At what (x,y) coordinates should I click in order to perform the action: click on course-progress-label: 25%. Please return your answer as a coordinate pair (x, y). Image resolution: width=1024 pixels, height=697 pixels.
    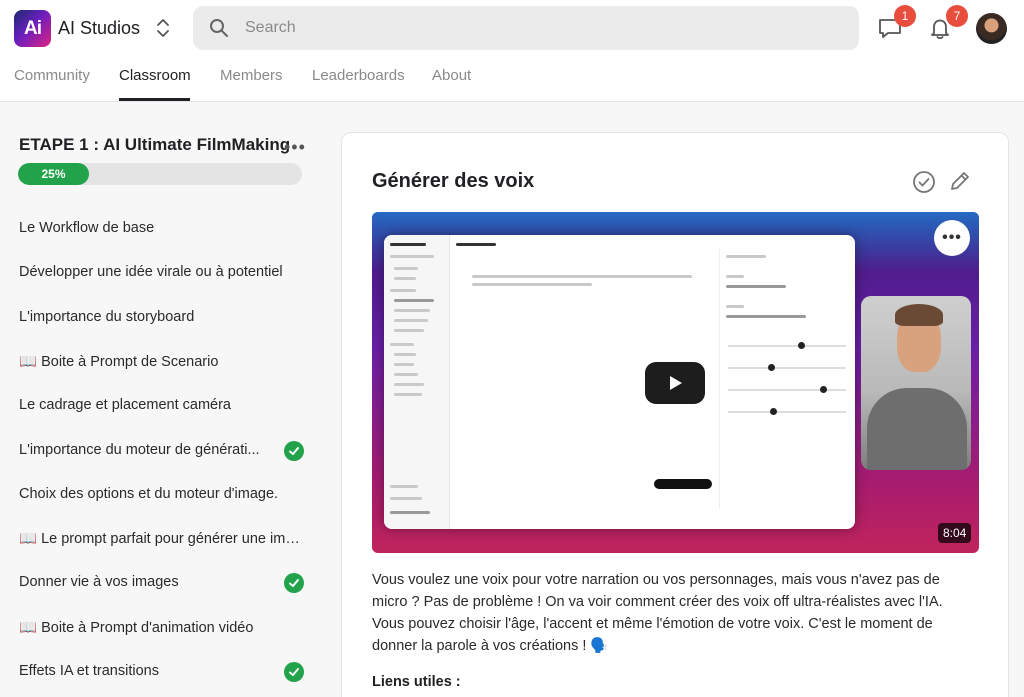
    Looking at the image, I should click on (53, 174).